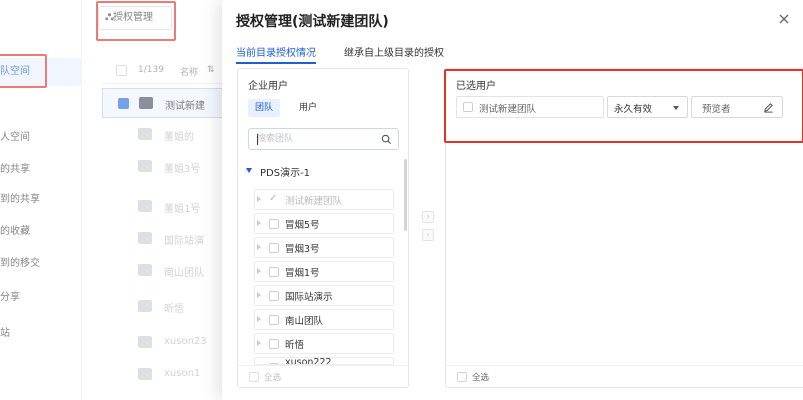 This screenshot has width=803, height=400. I want to click on tree-item: 南山团队, so click(324, 319).